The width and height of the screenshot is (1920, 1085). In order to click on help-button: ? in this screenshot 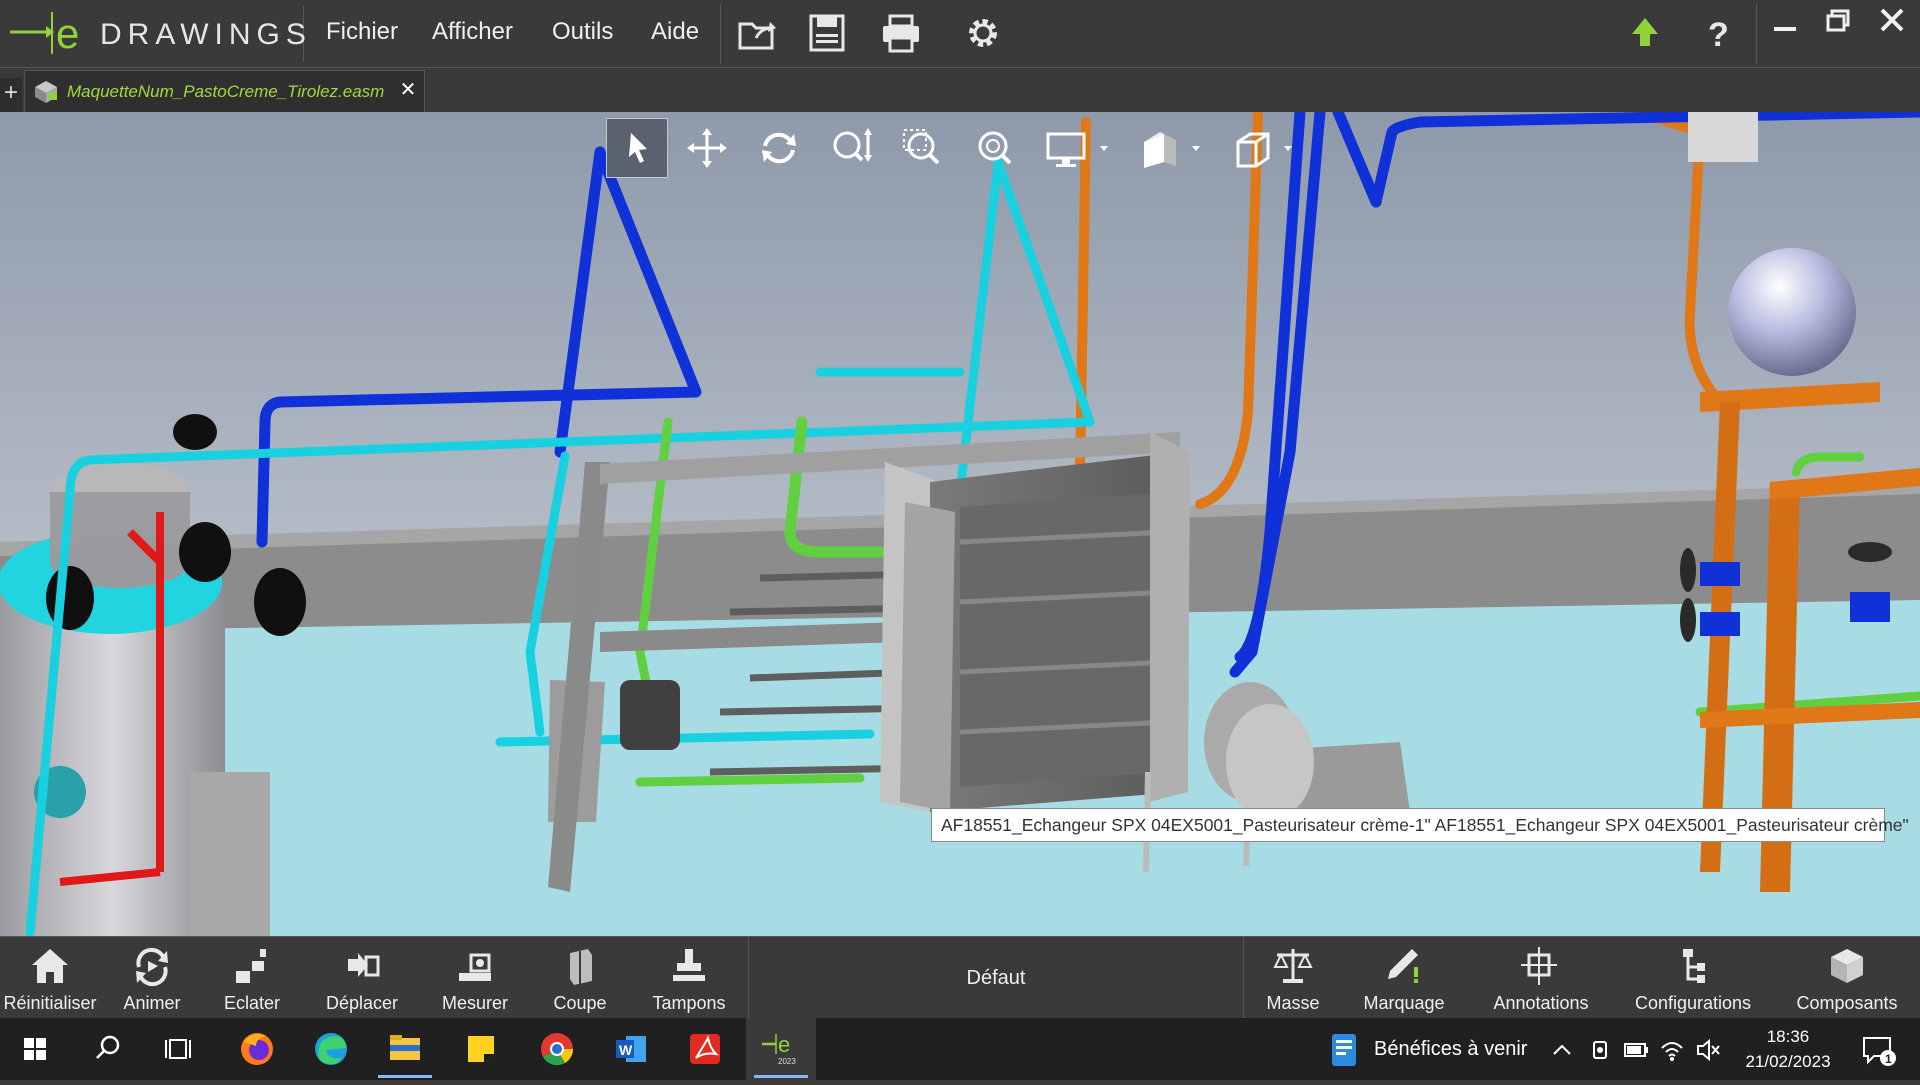, I will do `click(1719, 33)`.